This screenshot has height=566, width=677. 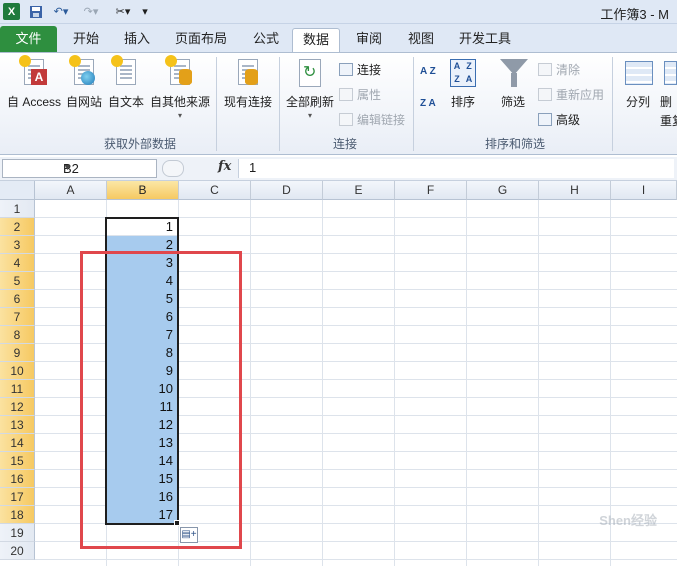 What do you see at coordinates (17, 461) in the screenshot?
I see `row-header-15: 15` at bounding box center [17, 461].